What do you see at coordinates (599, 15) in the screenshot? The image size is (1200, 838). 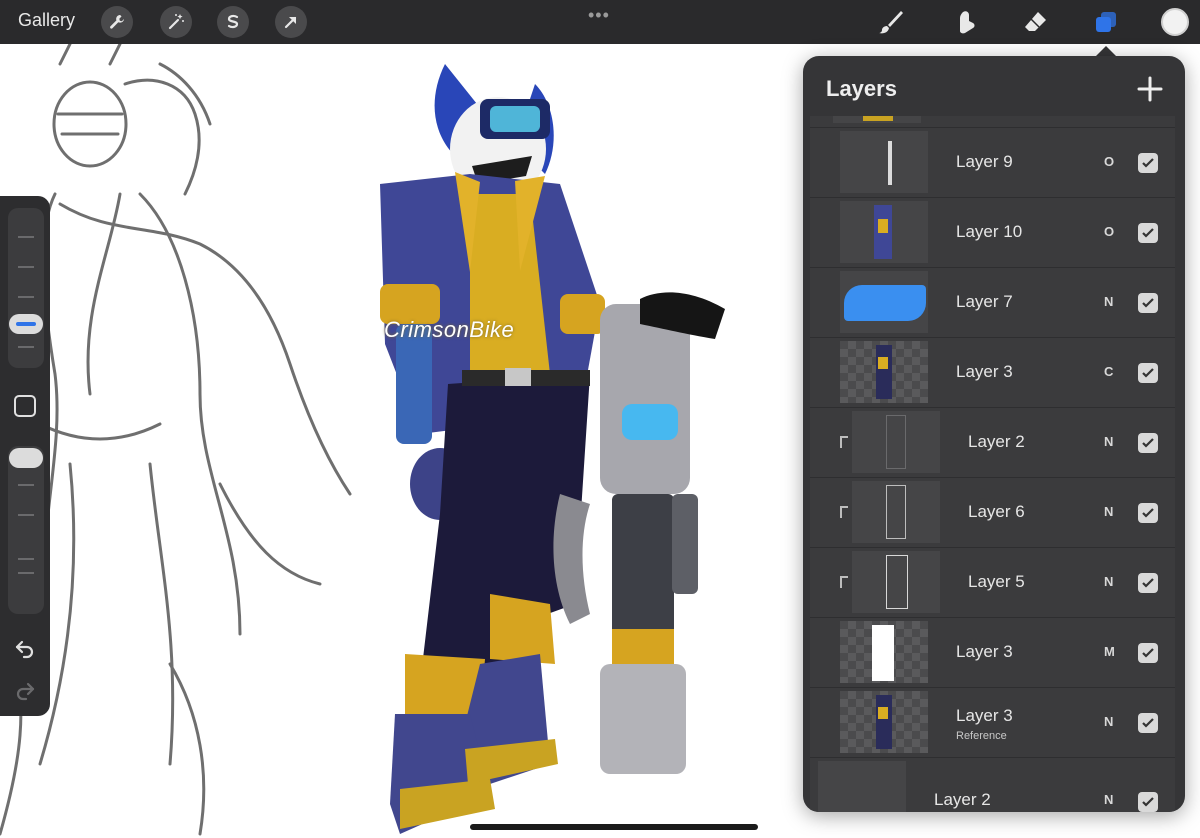 I see `more-dots-handle: •••` at bounding box center [599, 15].